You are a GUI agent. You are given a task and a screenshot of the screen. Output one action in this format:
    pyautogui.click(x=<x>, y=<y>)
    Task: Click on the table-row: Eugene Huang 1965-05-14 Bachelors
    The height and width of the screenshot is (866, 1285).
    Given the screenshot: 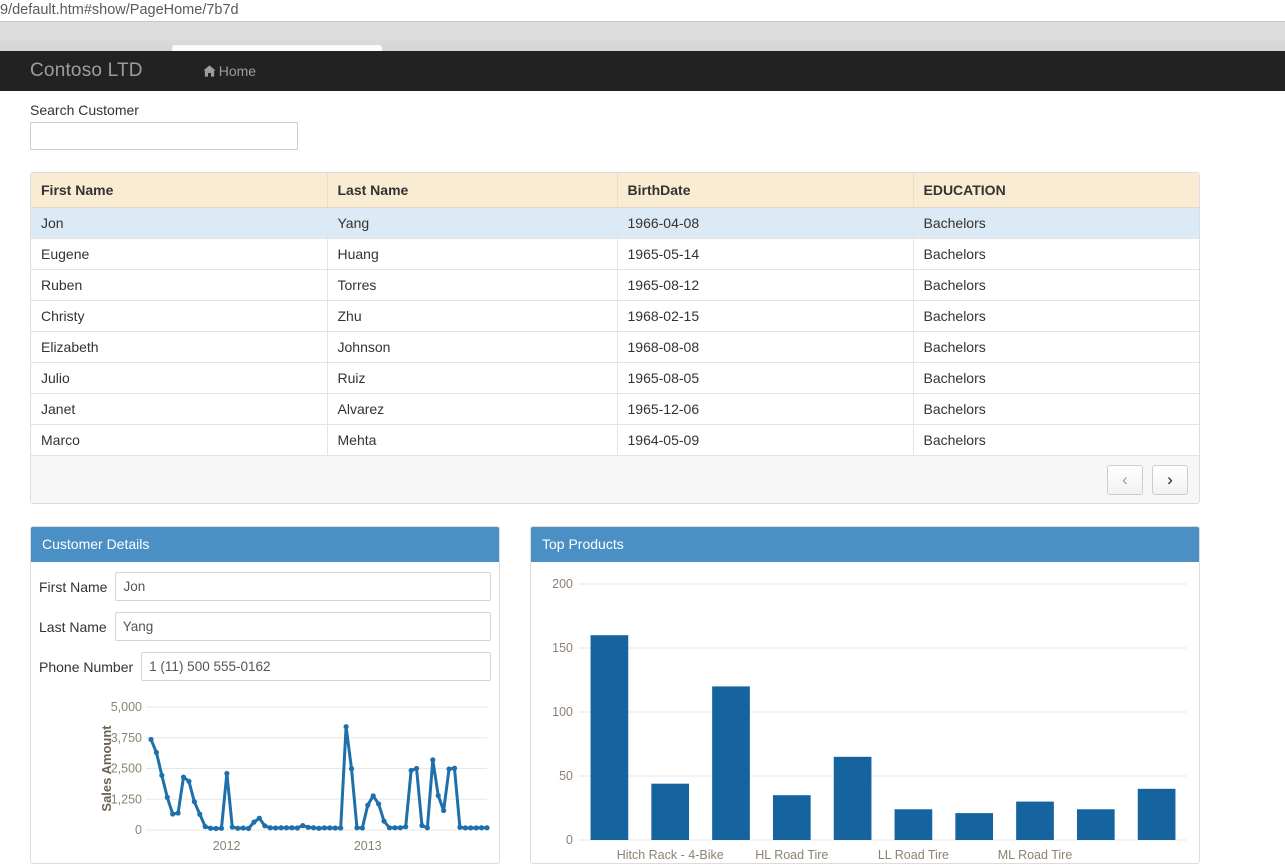 What is the action you would take?
    pyautogui.click(x=615, y=254)
    